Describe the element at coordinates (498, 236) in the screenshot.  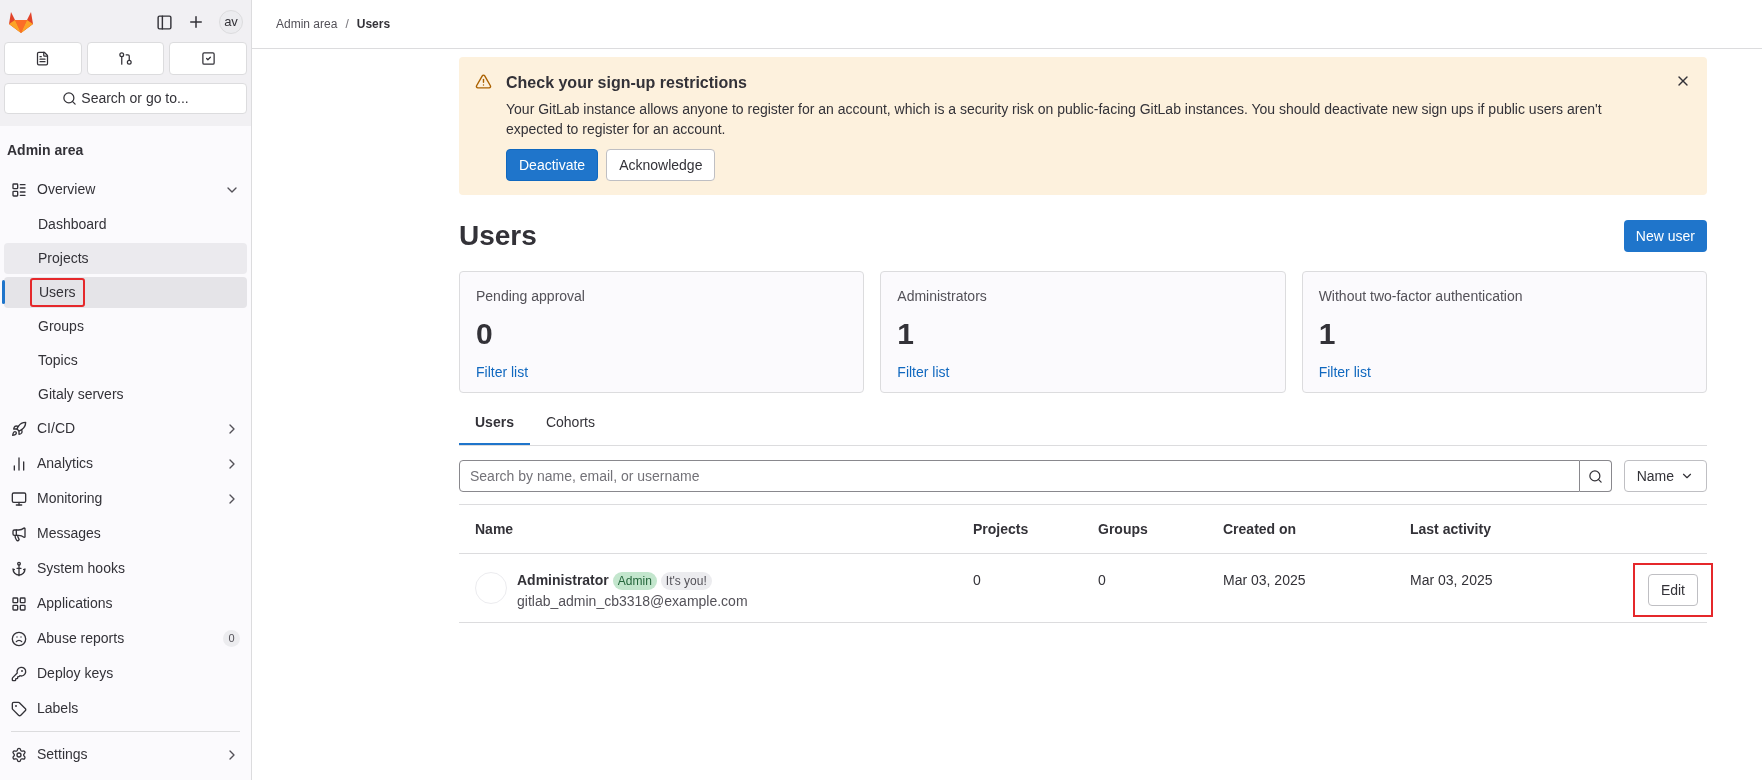
I see `page-title: Users` at that location.